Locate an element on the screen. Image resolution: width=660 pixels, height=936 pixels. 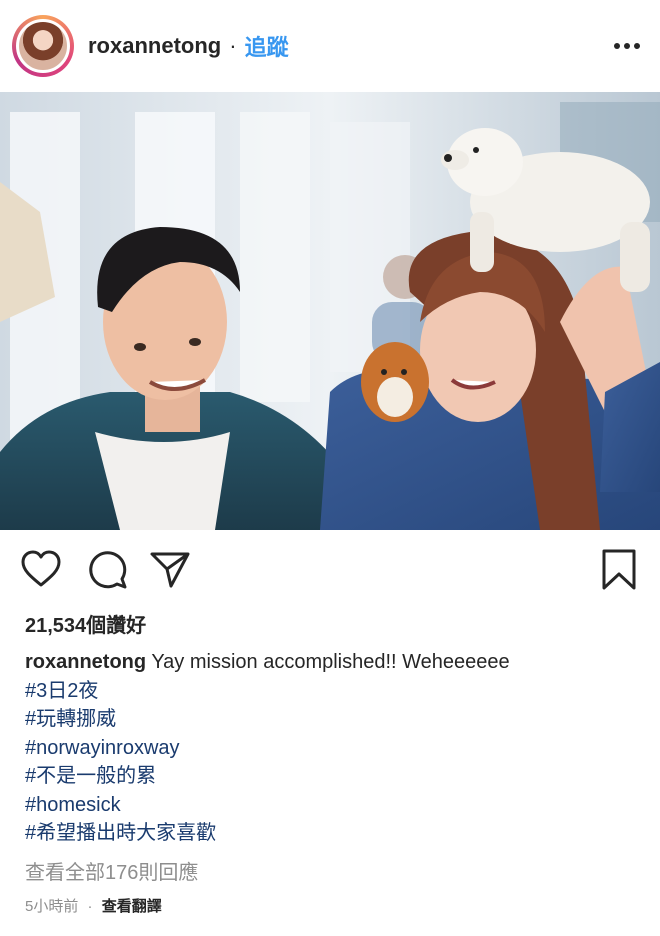
avatar is located at coordinates (43, 46).